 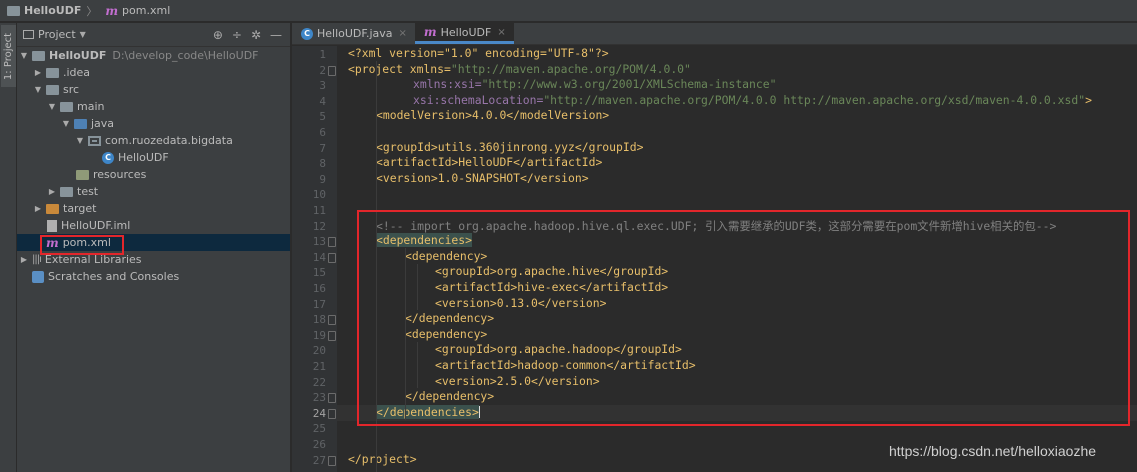 I want to click on line-number: 25, so click(x=319, y=429).